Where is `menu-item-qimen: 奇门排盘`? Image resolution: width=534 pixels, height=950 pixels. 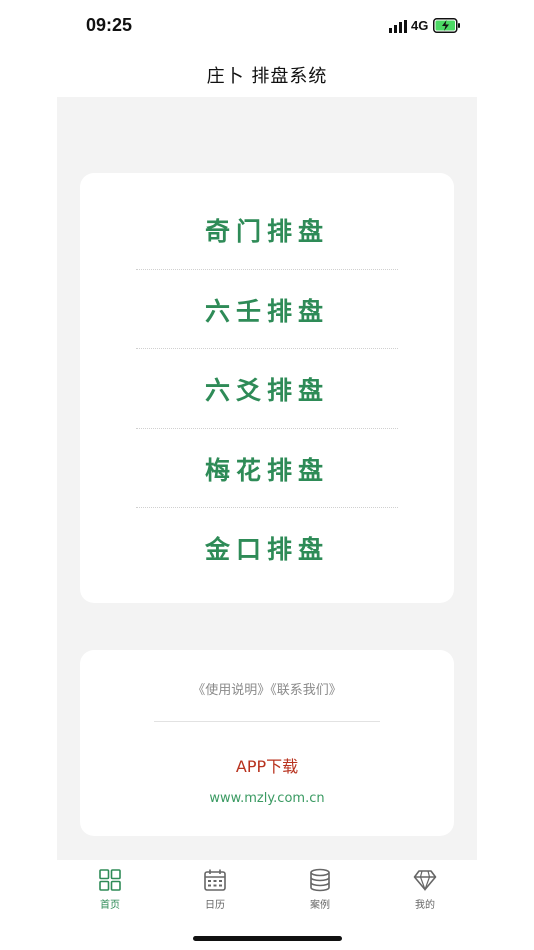 menu-item-qimen: 奇门排盘 is located at coordinates (267, 229).